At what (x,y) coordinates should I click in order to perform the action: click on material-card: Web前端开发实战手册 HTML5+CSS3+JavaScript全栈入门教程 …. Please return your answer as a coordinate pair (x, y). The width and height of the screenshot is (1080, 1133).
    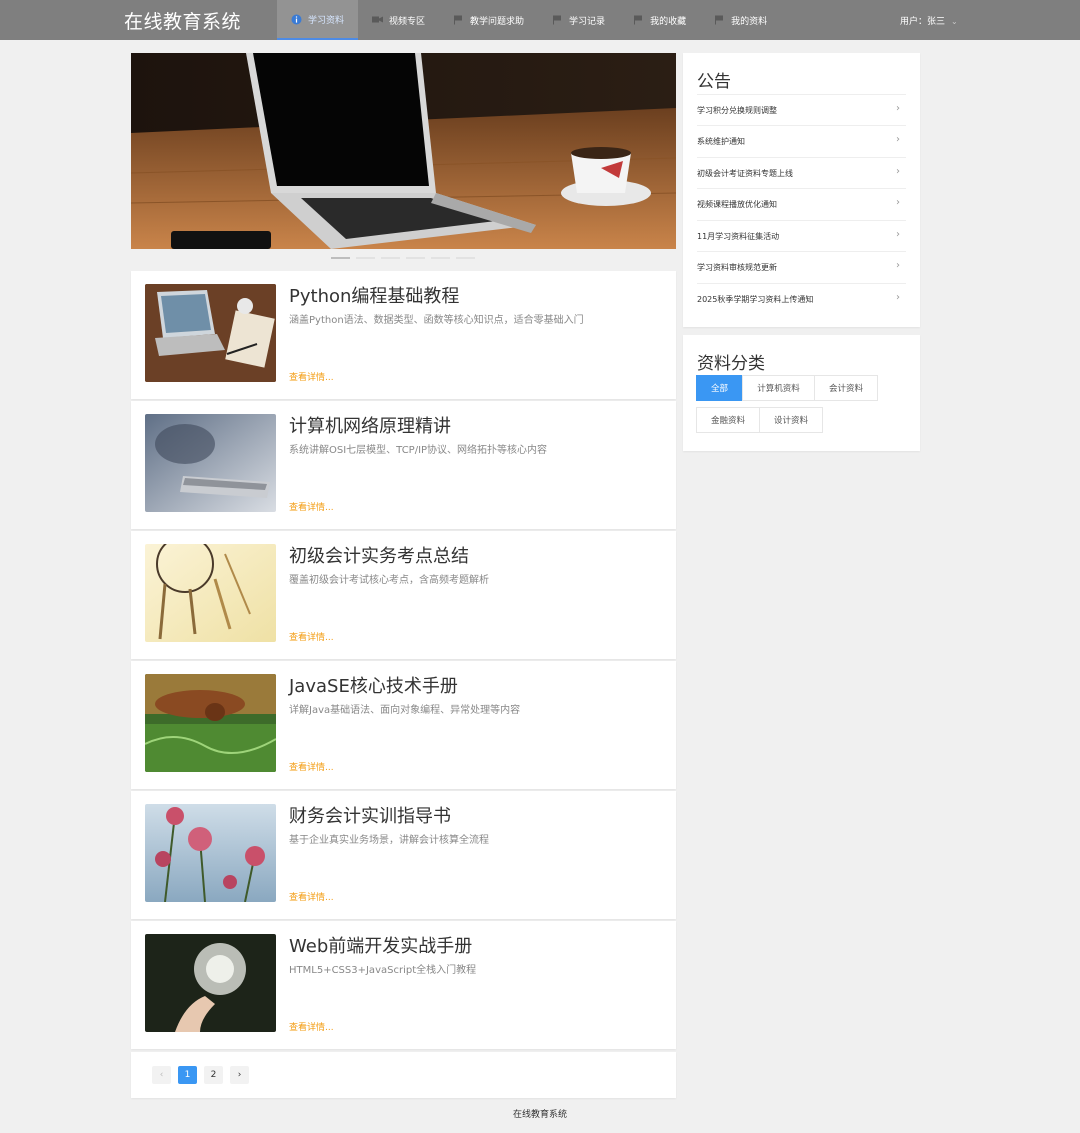
    Looking at the image, I should click on (403, 985).